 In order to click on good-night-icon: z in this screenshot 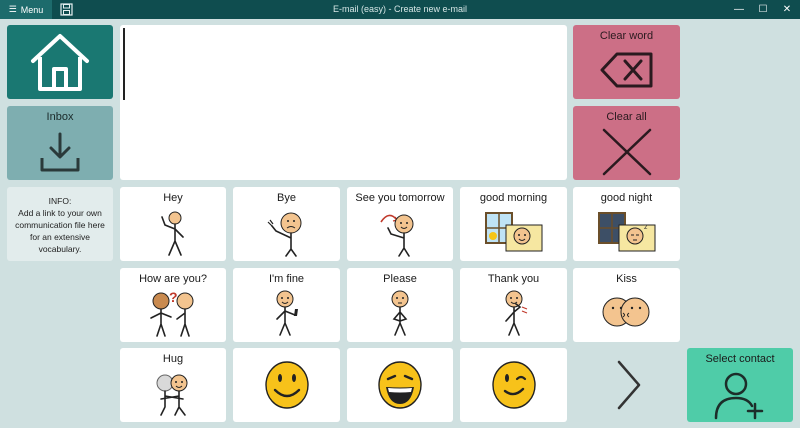, I will do `click(626, 232)`.